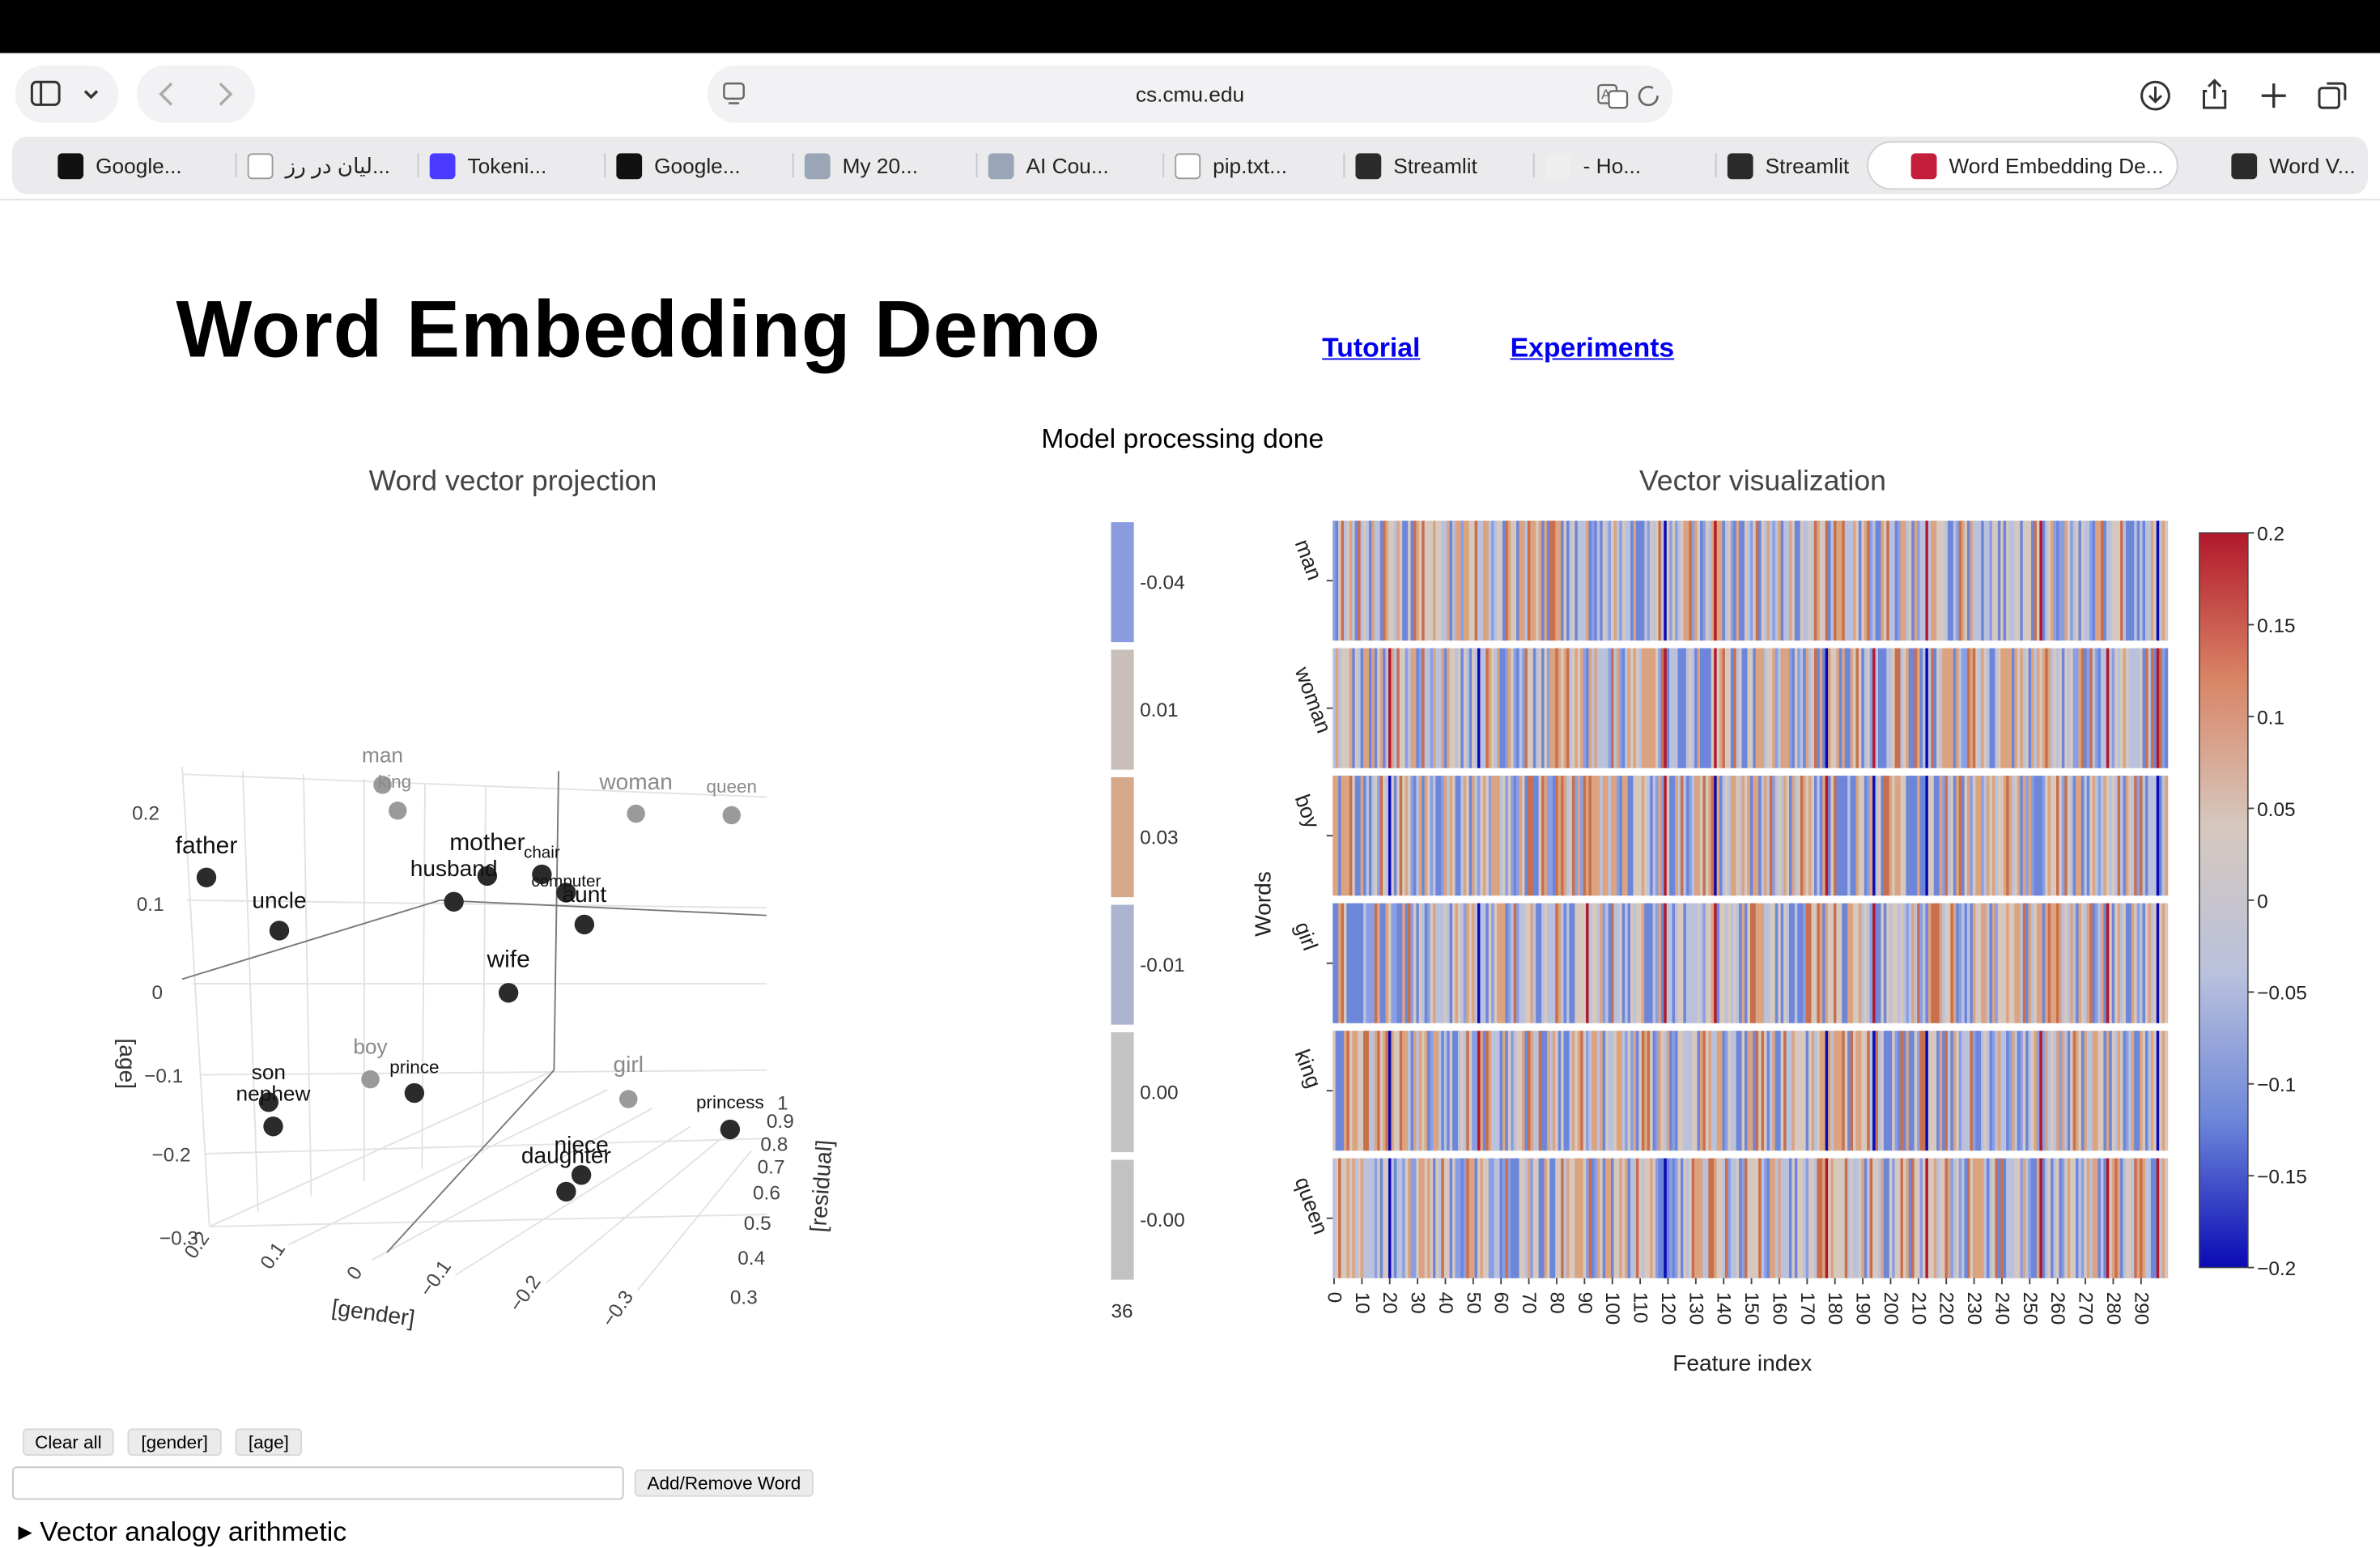 This screenshot has height=1548, width=2380. Describe the element at coordinates (318, 1483) in the screenshot. I see `word-input` at that location.